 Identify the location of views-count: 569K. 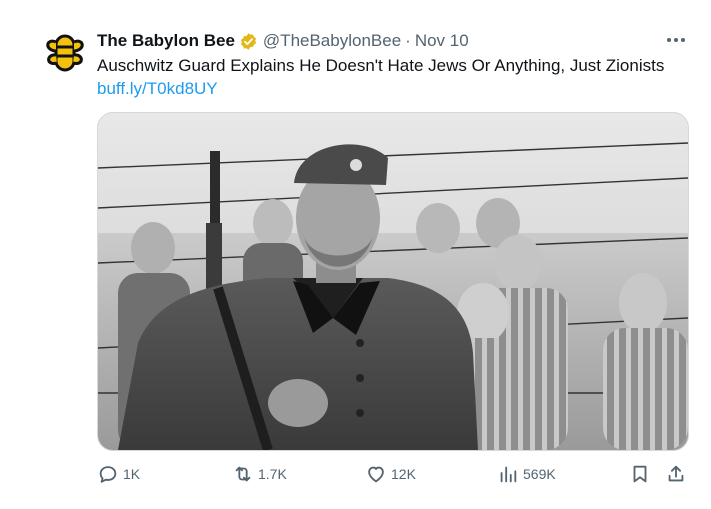
(539, 474).